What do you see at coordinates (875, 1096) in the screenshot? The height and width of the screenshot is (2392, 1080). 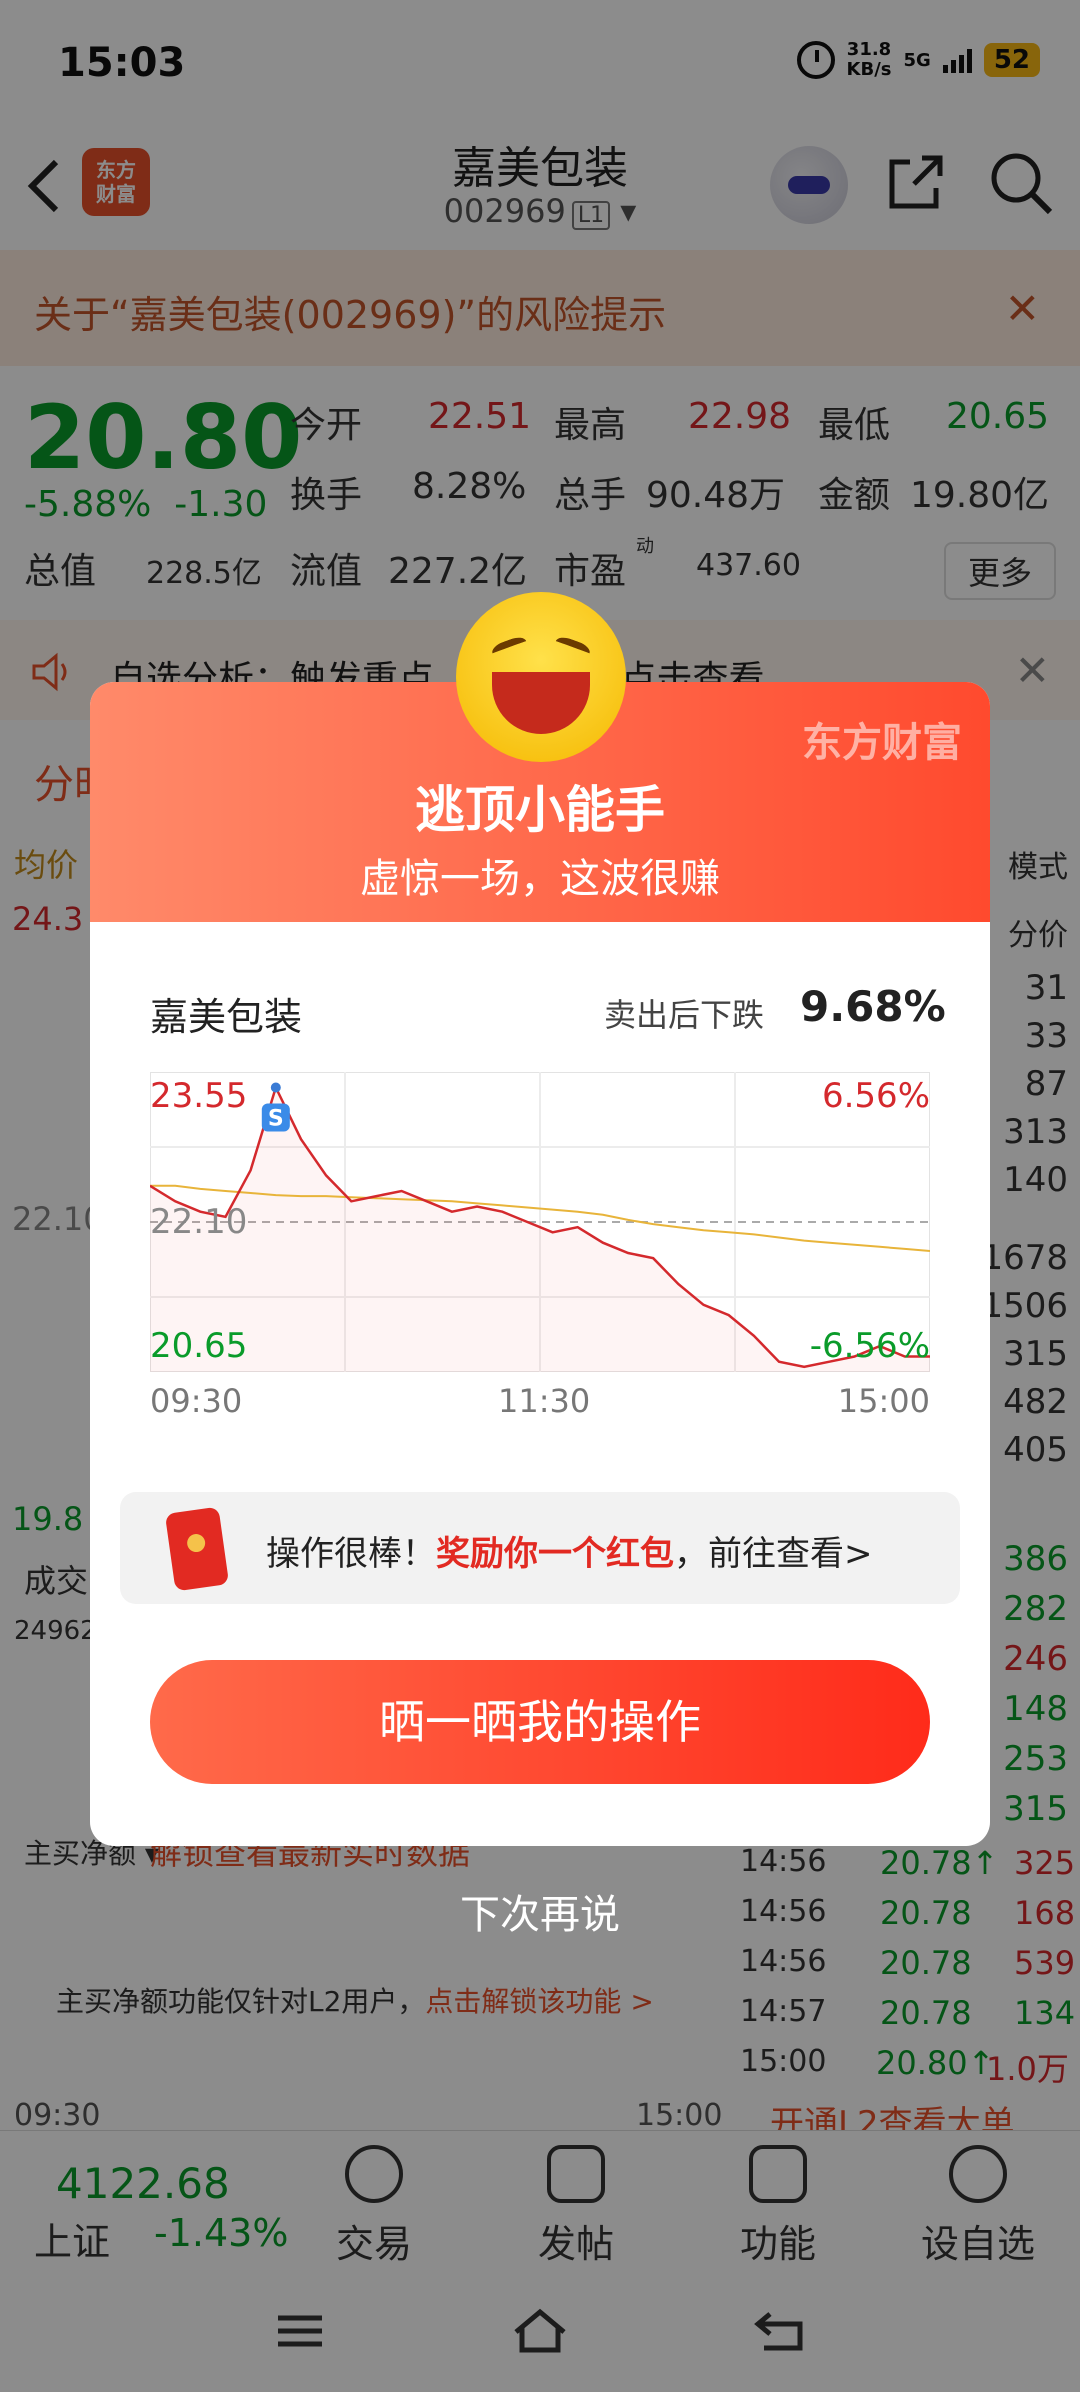 I see `chart-max-pct-label: 6.56%` at bounding box center [875, 1096].